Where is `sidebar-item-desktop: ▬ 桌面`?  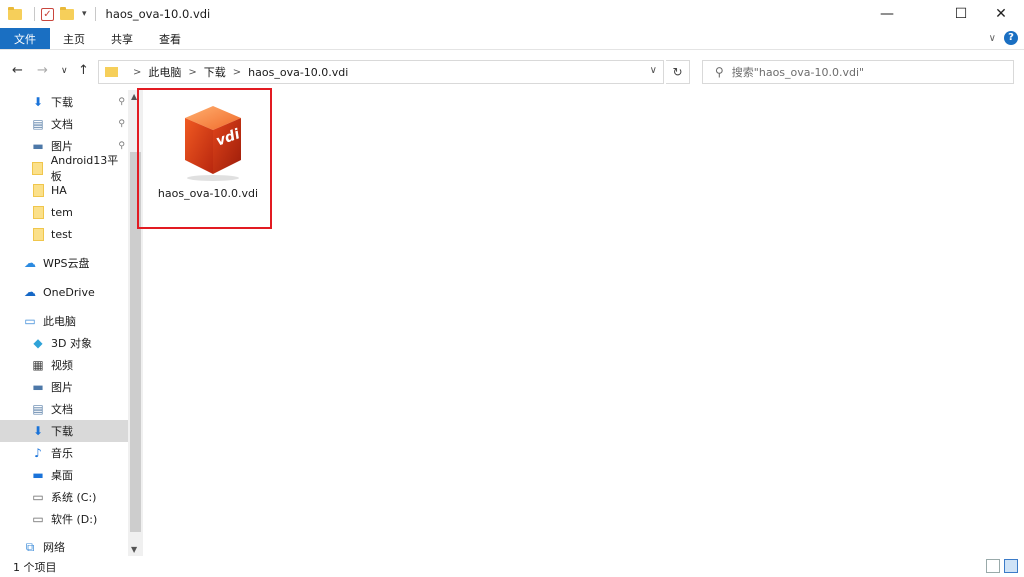 sidebar-item-desktop: ▬ 桌面 is located at coordinates (64, 475).